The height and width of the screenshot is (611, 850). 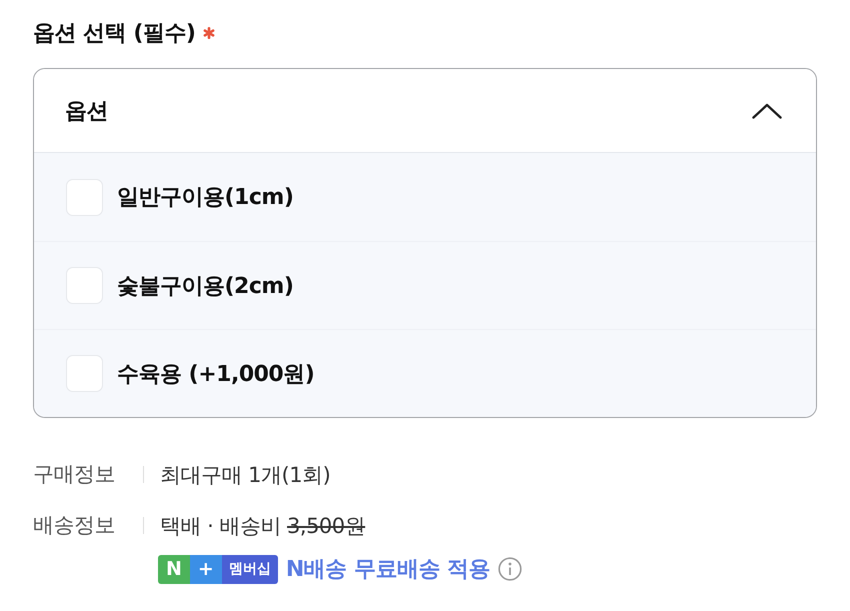 What do you see at coordinates (74, 525) in the screenshot?
I see `info-label: 배송정보` at bounding box center [74, 525].